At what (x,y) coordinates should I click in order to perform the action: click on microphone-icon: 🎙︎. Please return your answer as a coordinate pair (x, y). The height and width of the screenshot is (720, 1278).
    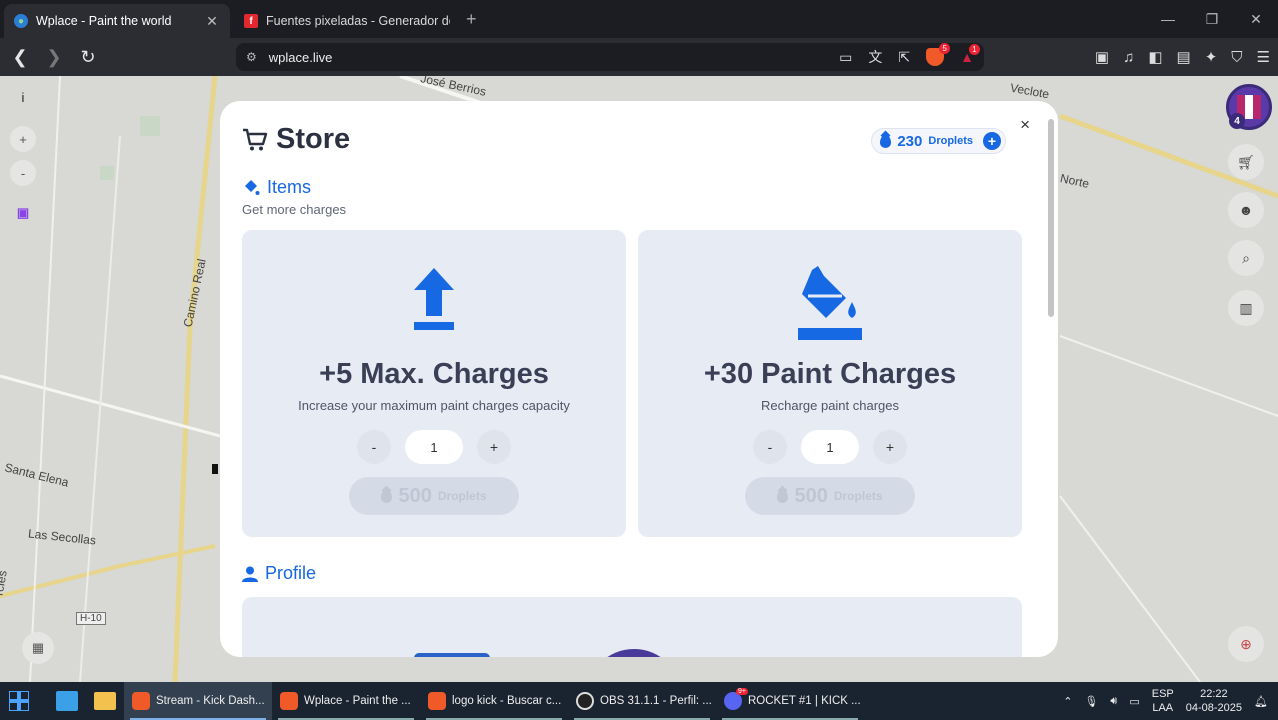
    Looking at the image, I should click on (1091, 701).